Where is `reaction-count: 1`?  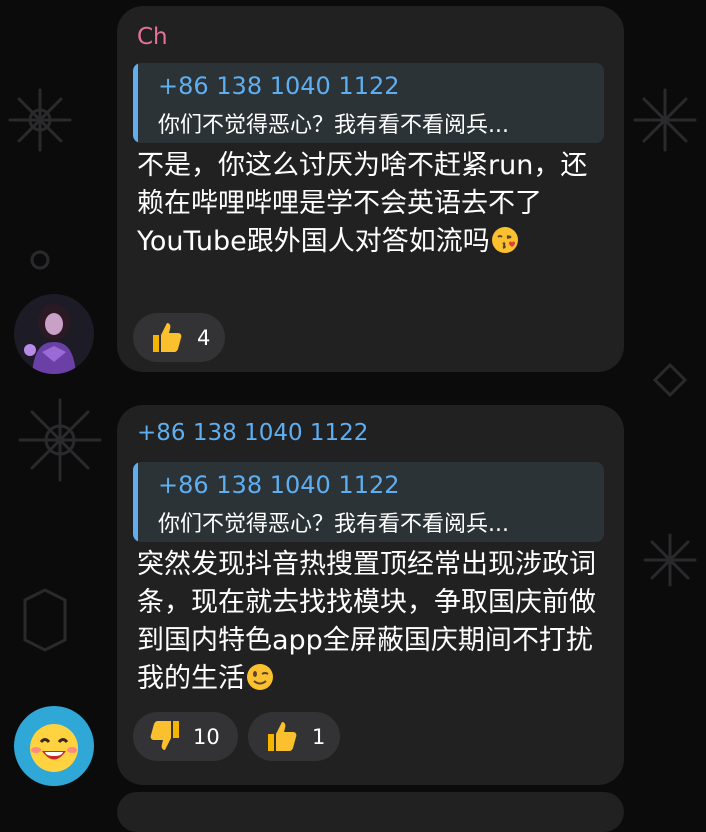
reaction-count: 1 is located at coordinates (319, 737).